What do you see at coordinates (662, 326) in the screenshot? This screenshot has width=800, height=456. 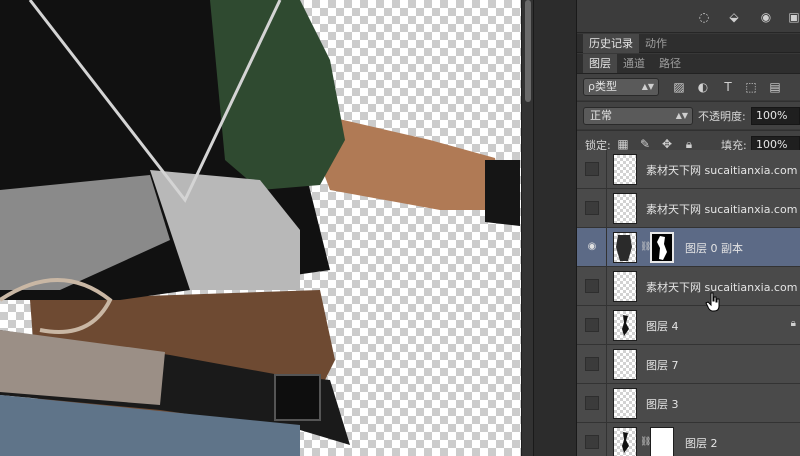 I see `layer-name: 图层 4` at bounding box center [662, 326].